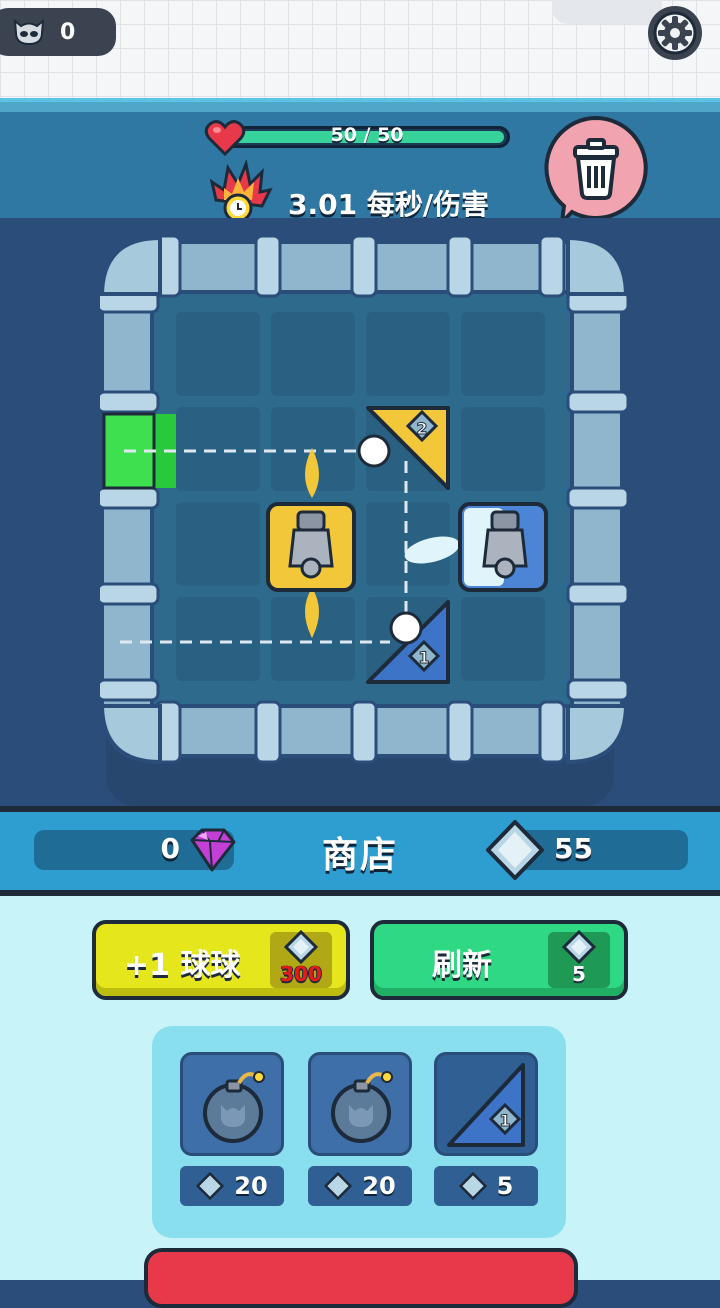 The width and height of the screenshot is (720, 1308). What do you see at coordinates (421, 428) in the screenshot?
I see `tile-level: 2` at bounding box center [421, 428].